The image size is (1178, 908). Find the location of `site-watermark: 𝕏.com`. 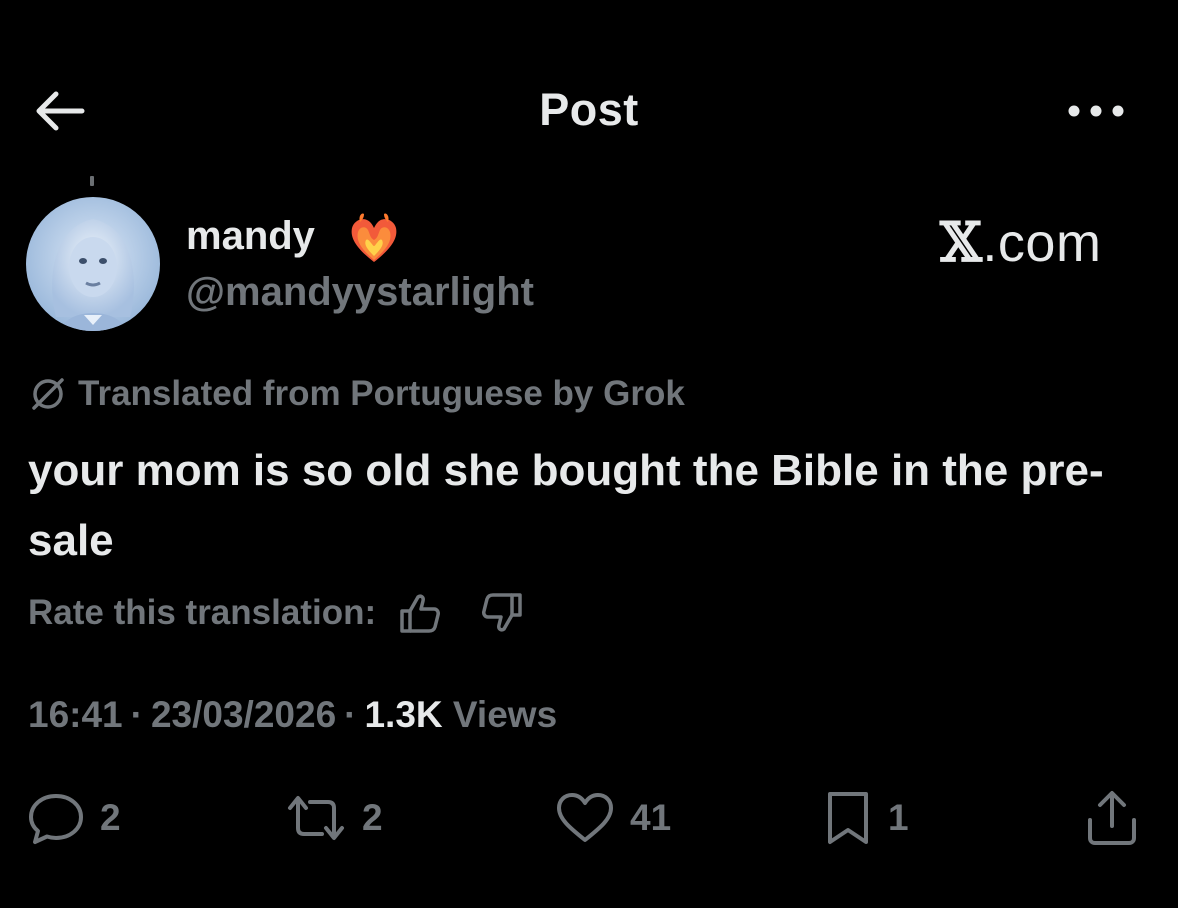

site-watermark: 𝕏.com is located at coordinates (1020, 242).